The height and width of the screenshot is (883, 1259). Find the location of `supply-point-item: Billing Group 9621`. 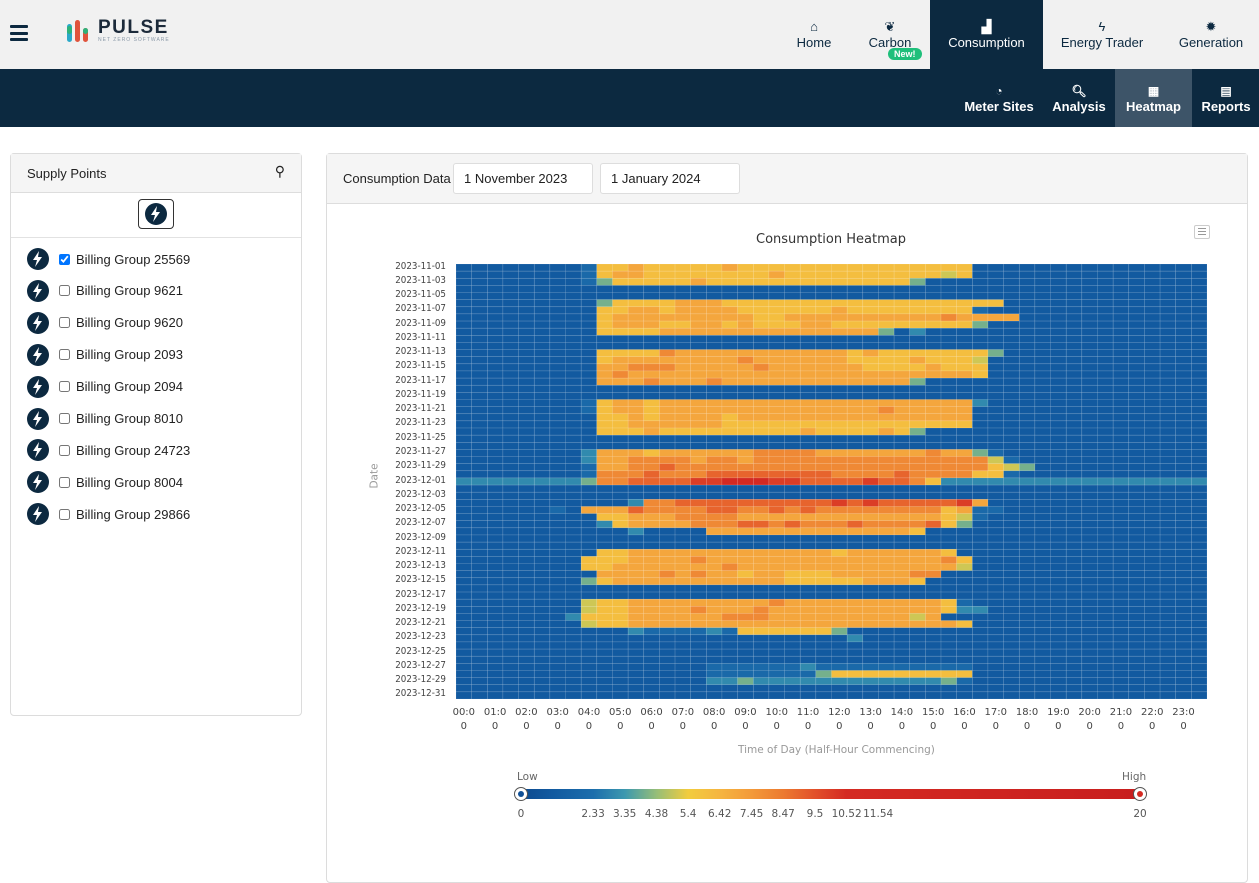

supply-point-item: Billing Group 9621 is located at coordinates (105, 291).